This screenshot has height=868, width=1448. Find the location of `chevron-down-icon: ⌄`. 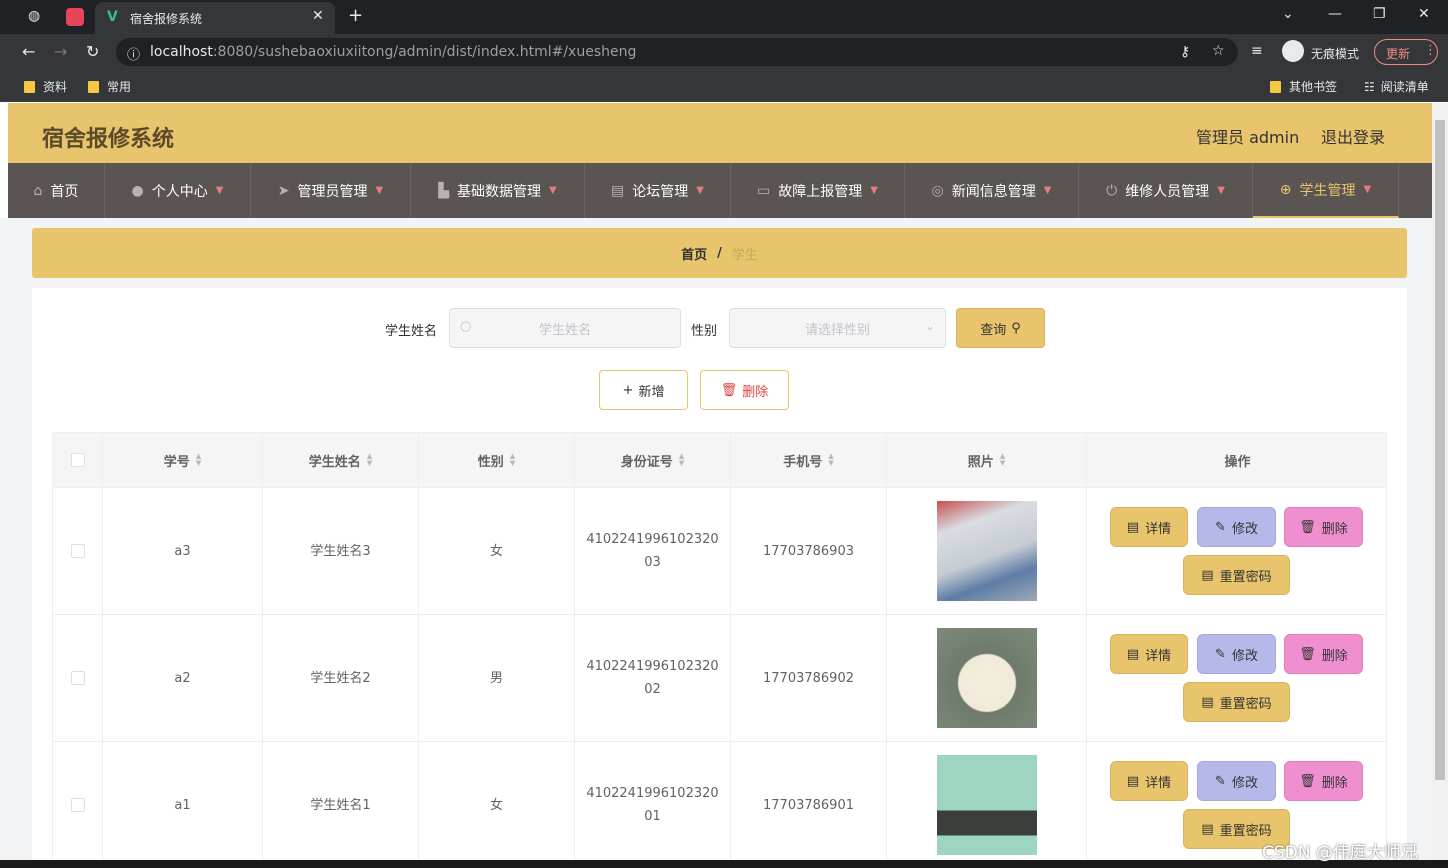

chevron-down-icon: ⌄ is located at coordinates (1288, 14).